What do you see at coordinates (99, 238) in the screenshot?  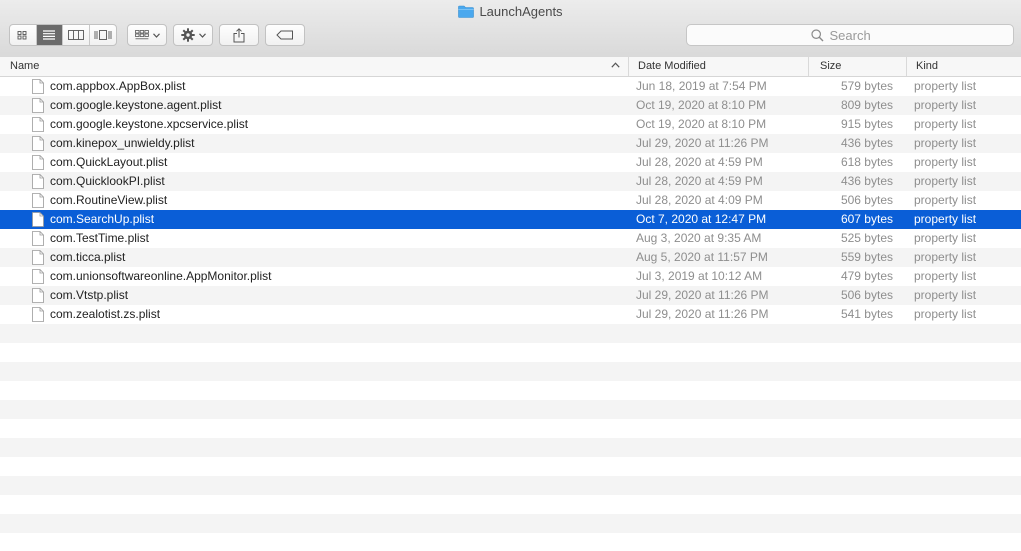 I see `file-name: com.TestTime.plist` at bounding box center [99, 238].